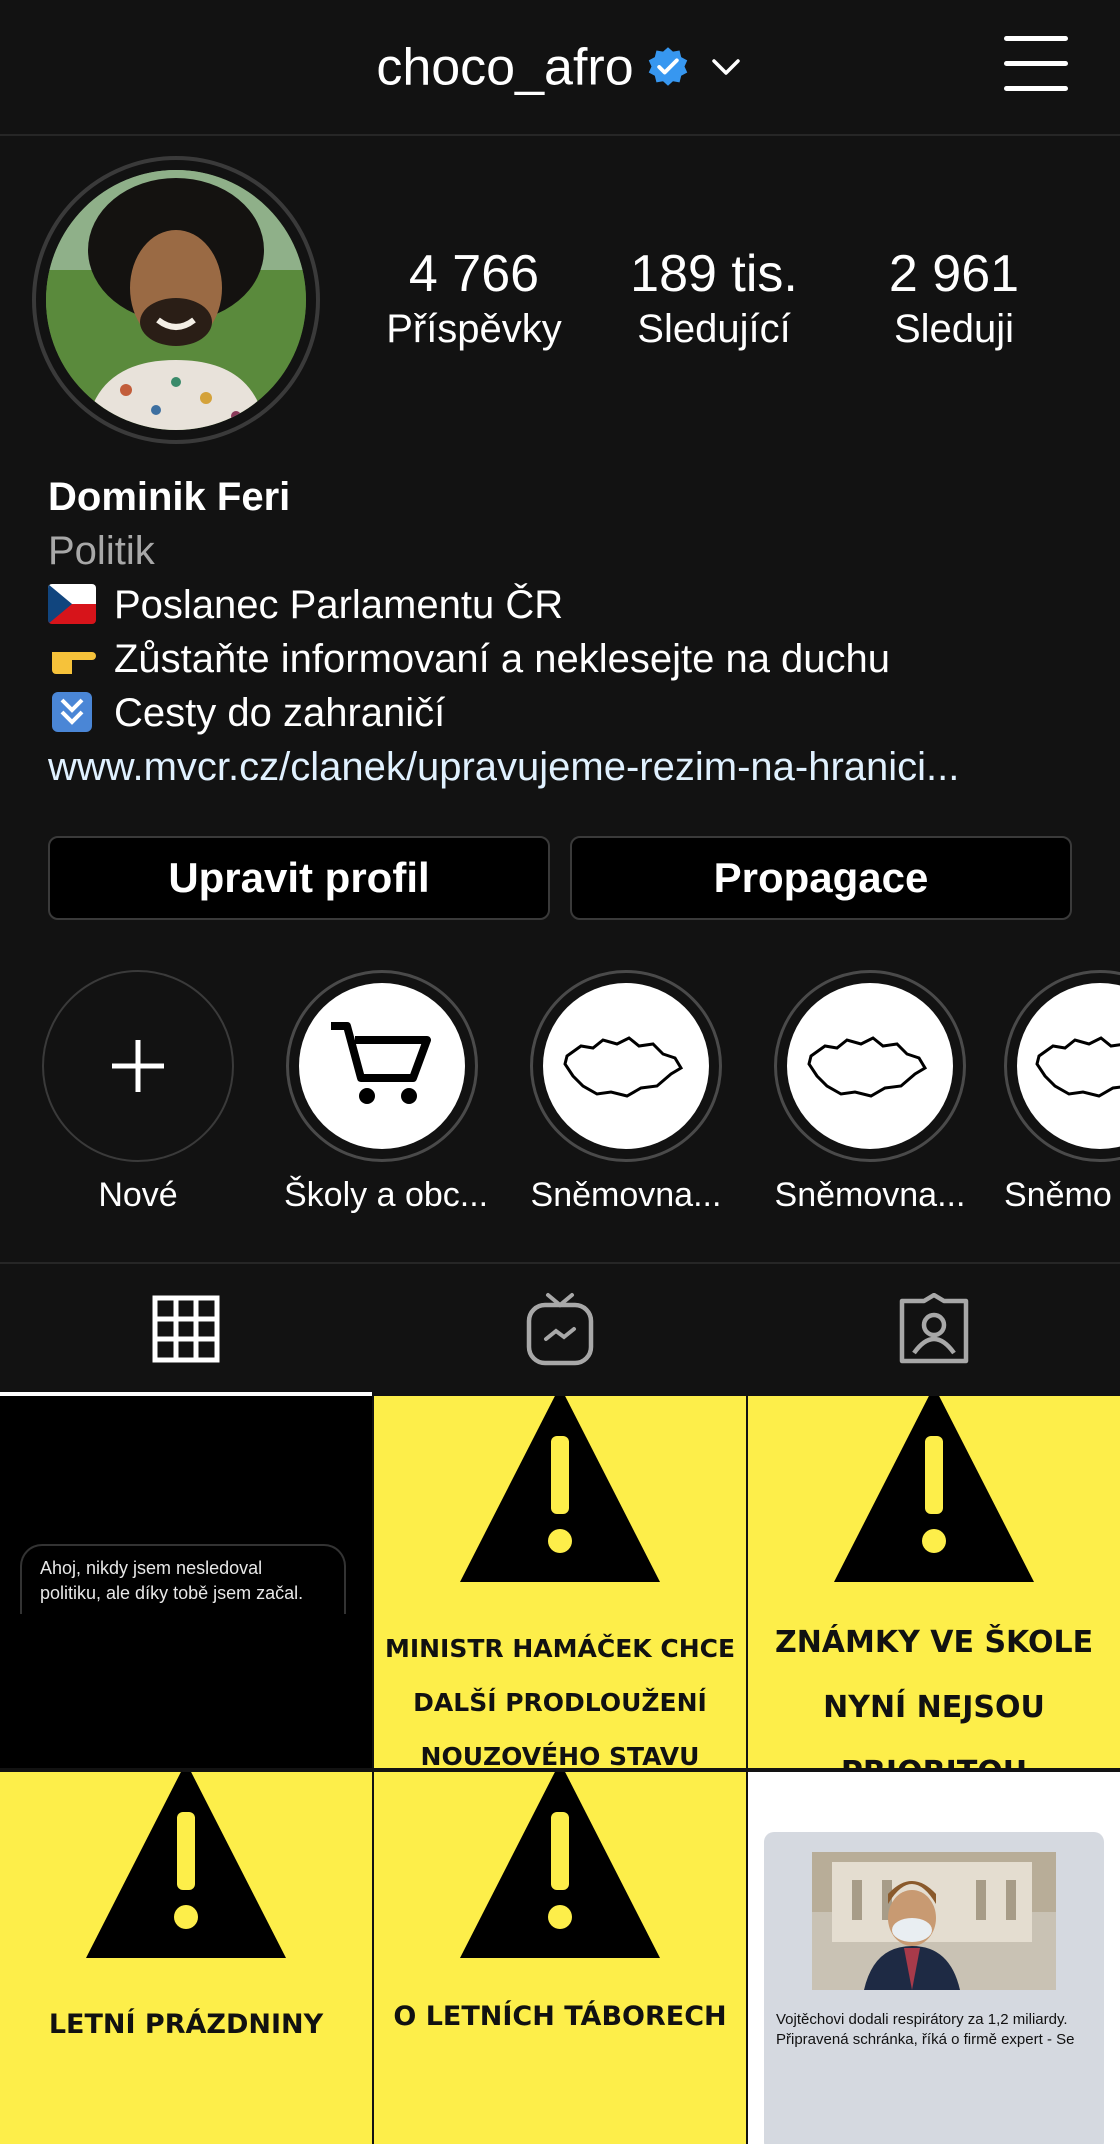  I want to click on post-warning-school: ZNÁMKY VE ŠKOLENYNÍ NEJSOUPRIORITOU, so click(934, 1582).